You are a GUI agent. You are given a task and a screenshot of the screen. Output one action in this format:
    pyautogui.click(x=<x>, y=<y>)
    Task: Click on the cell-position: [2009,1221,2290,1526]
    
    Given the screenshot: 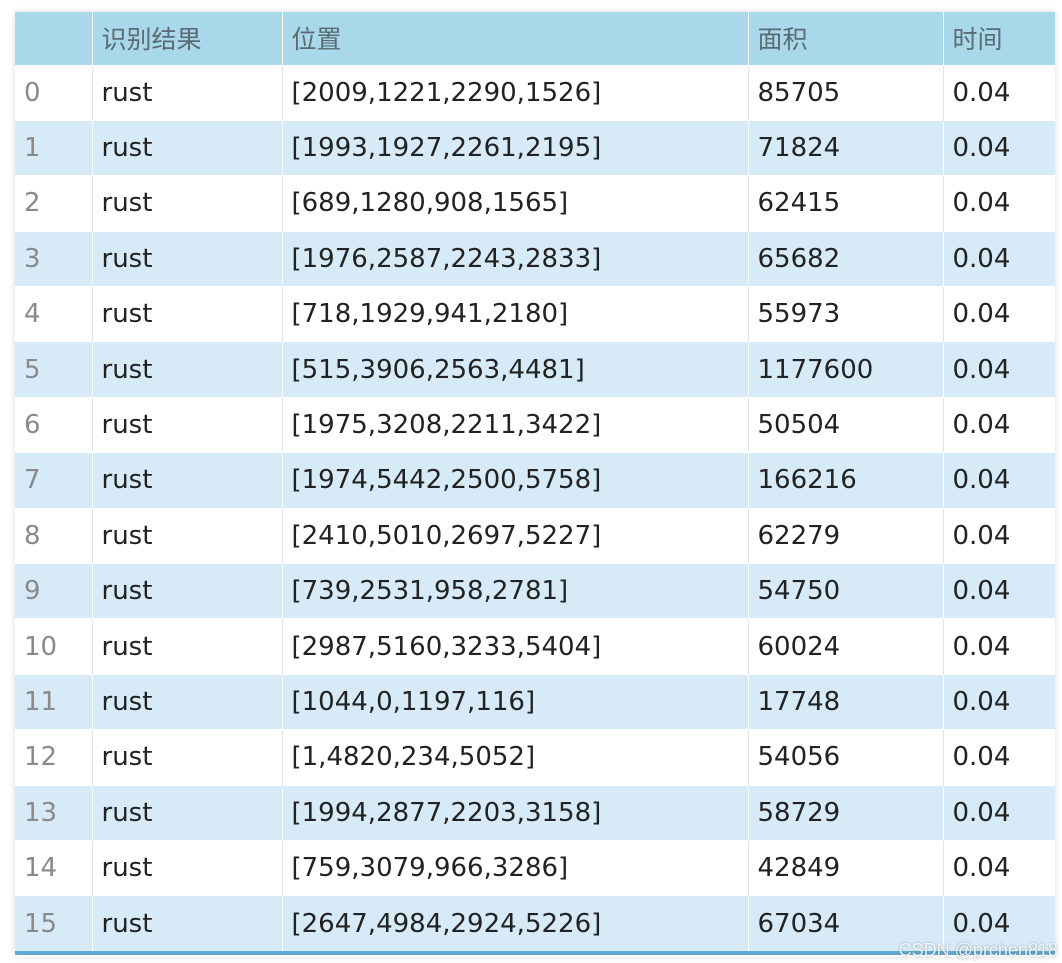 What is the action you would take?
    pyautogui.click(x=515, y=92)
    